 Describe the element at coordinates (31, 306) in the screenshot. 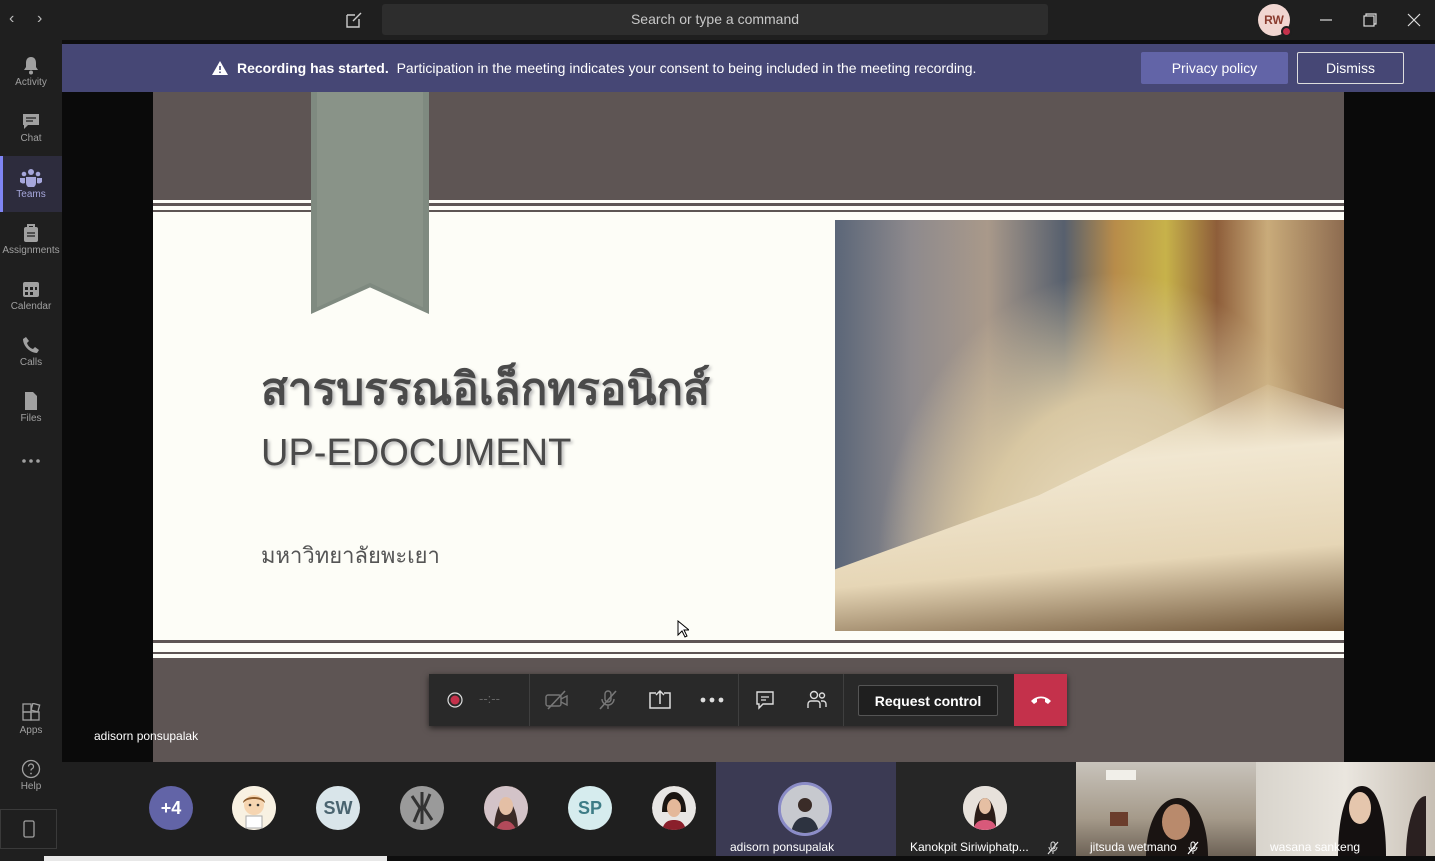

I see `rail-label: Calendar` at that location.